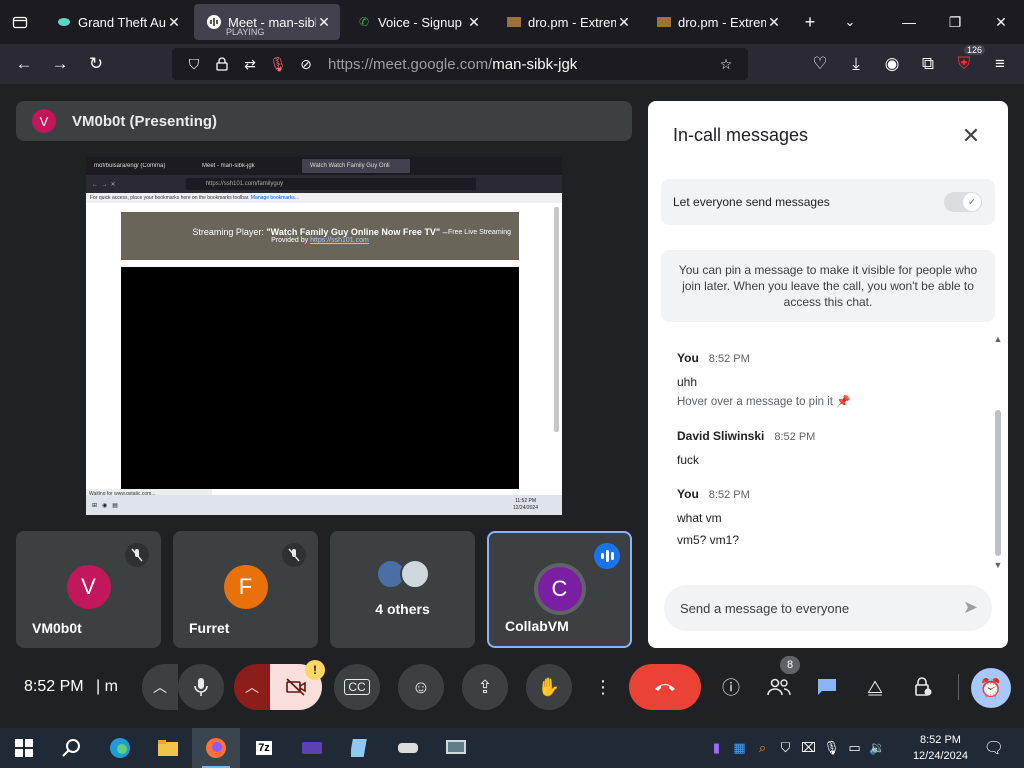 The image size is (1024, 768). Describe the element at coordinates (739, 748) in the screenshot. I see `tray-app-icon: ▦` at that location.